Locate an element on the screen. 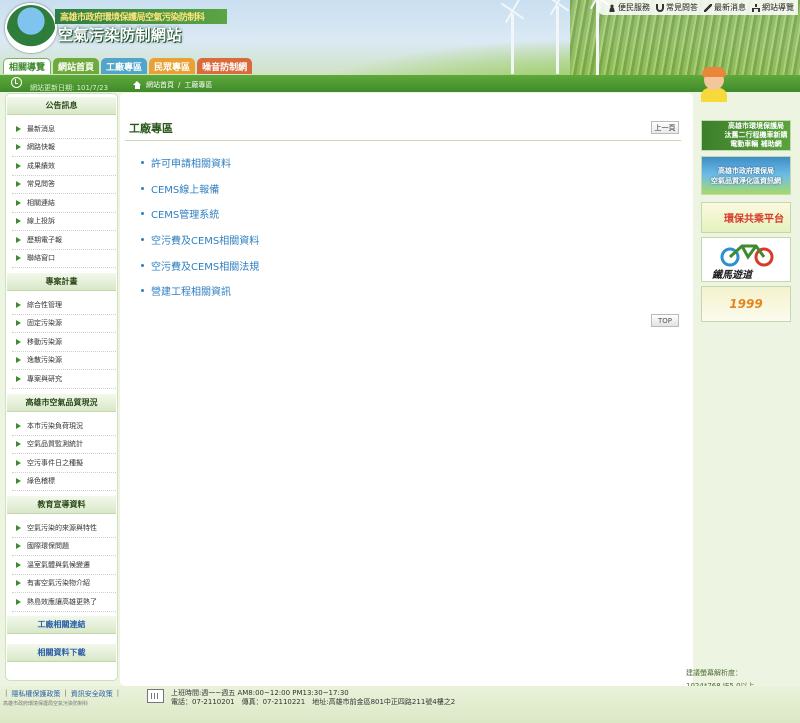  section-education: 教育宣導資料 is located at coordinates (61, 505).